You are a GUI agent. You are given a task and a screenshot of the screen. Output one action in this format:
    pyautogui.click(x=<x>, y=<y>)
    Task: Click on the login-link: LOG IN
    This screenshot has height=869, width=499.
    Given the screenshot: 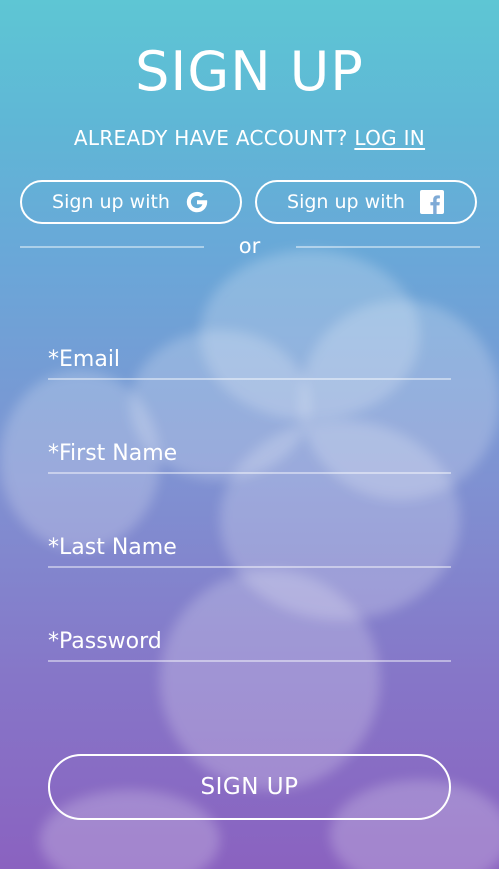 What is the action you would take?
    pyautogui.click(x=389, y=138)
    